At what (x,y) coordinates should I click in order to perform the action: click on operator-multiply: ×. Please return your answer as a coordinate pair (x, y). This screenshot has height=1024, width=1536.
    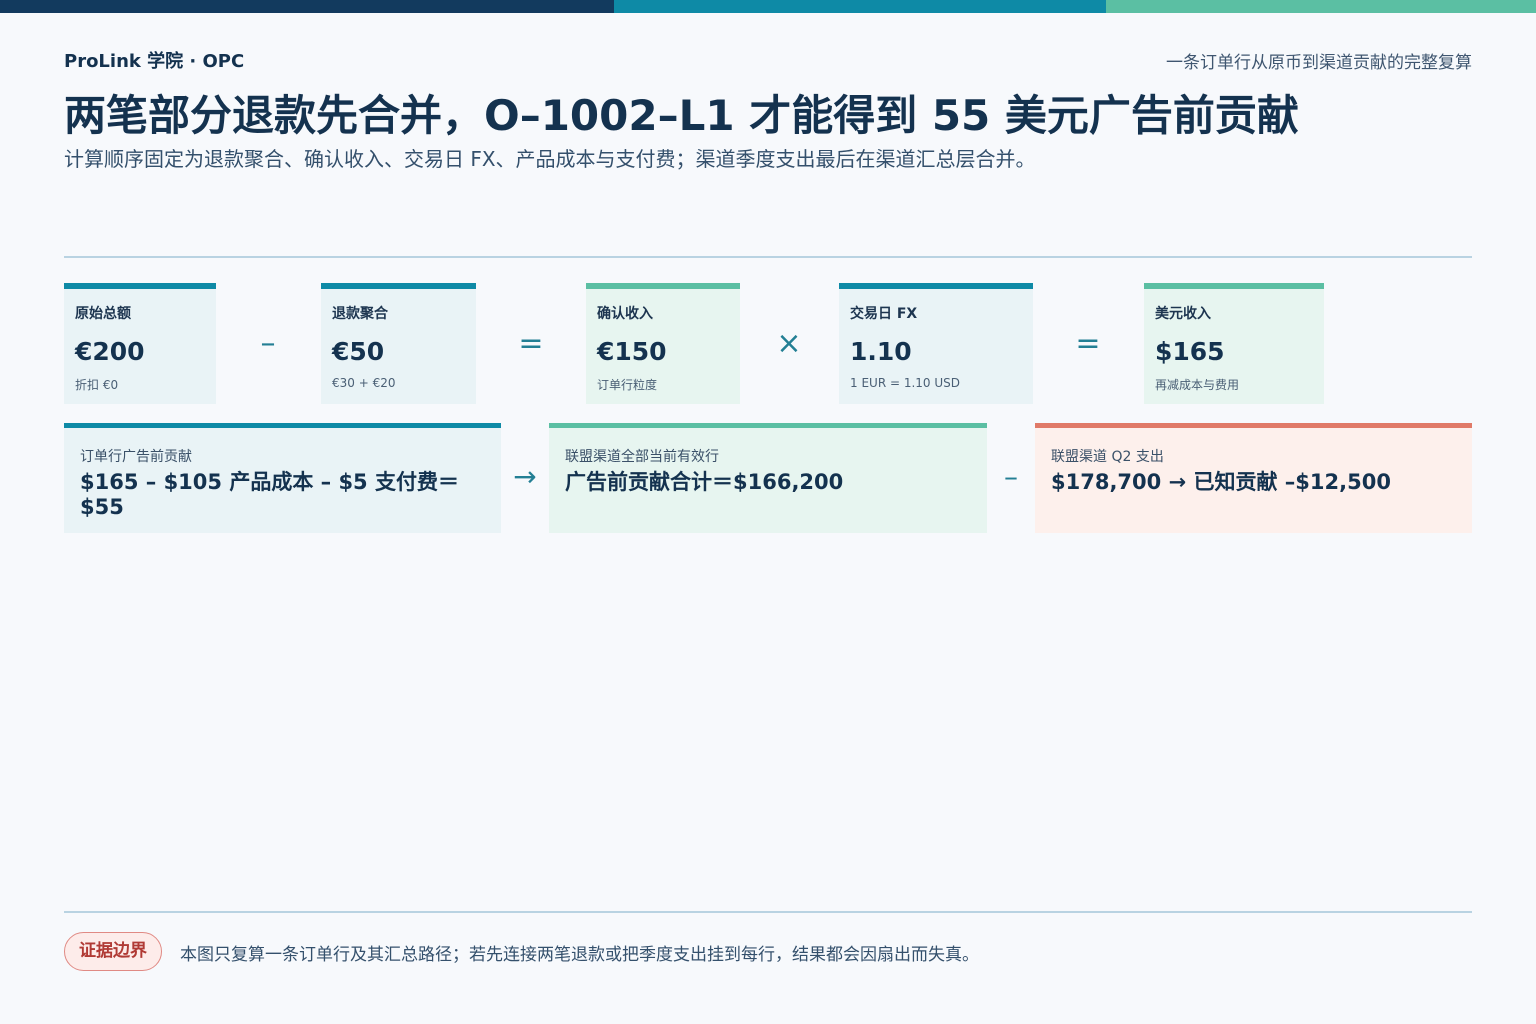
    Looking at the image, I should click on (789, 343).